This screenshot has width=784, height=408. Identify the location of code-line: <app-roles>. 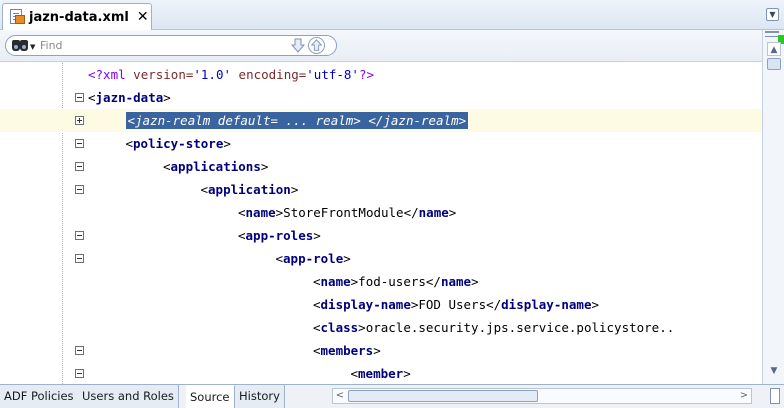
(381, 235).